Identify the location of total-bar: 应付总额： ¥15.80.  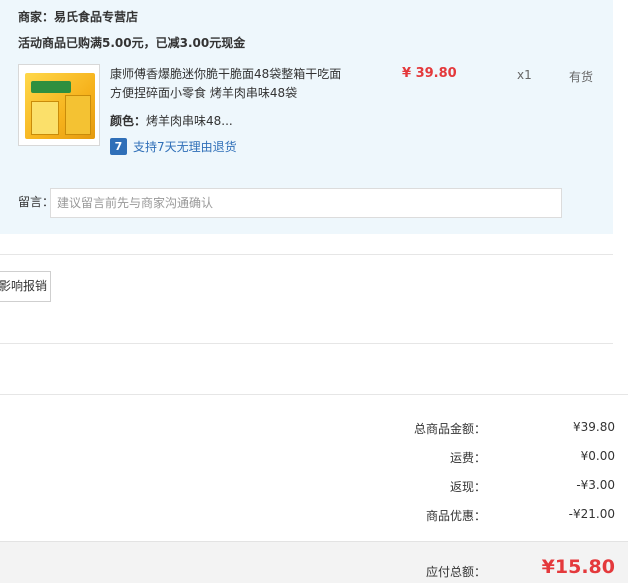
(314, 562).